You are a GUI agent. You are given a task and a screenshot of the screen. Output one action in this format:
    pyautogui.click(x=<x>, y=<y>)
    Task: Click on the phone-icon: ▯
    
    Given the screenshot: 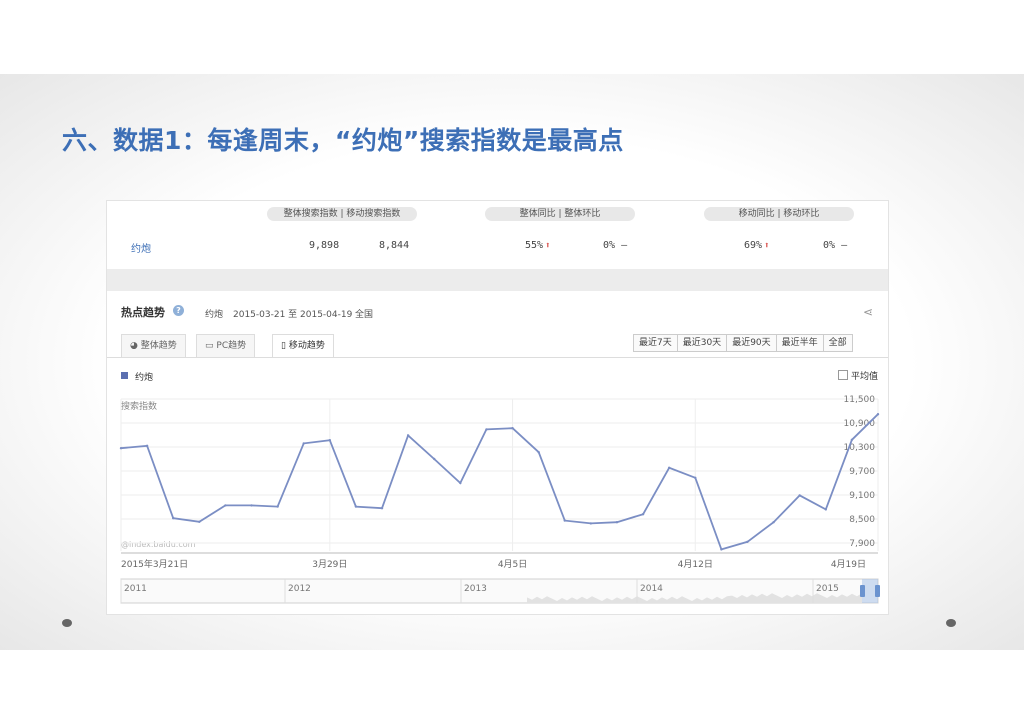 What is the action you would take?
    pyautogui.click(x=283, y=346)
    